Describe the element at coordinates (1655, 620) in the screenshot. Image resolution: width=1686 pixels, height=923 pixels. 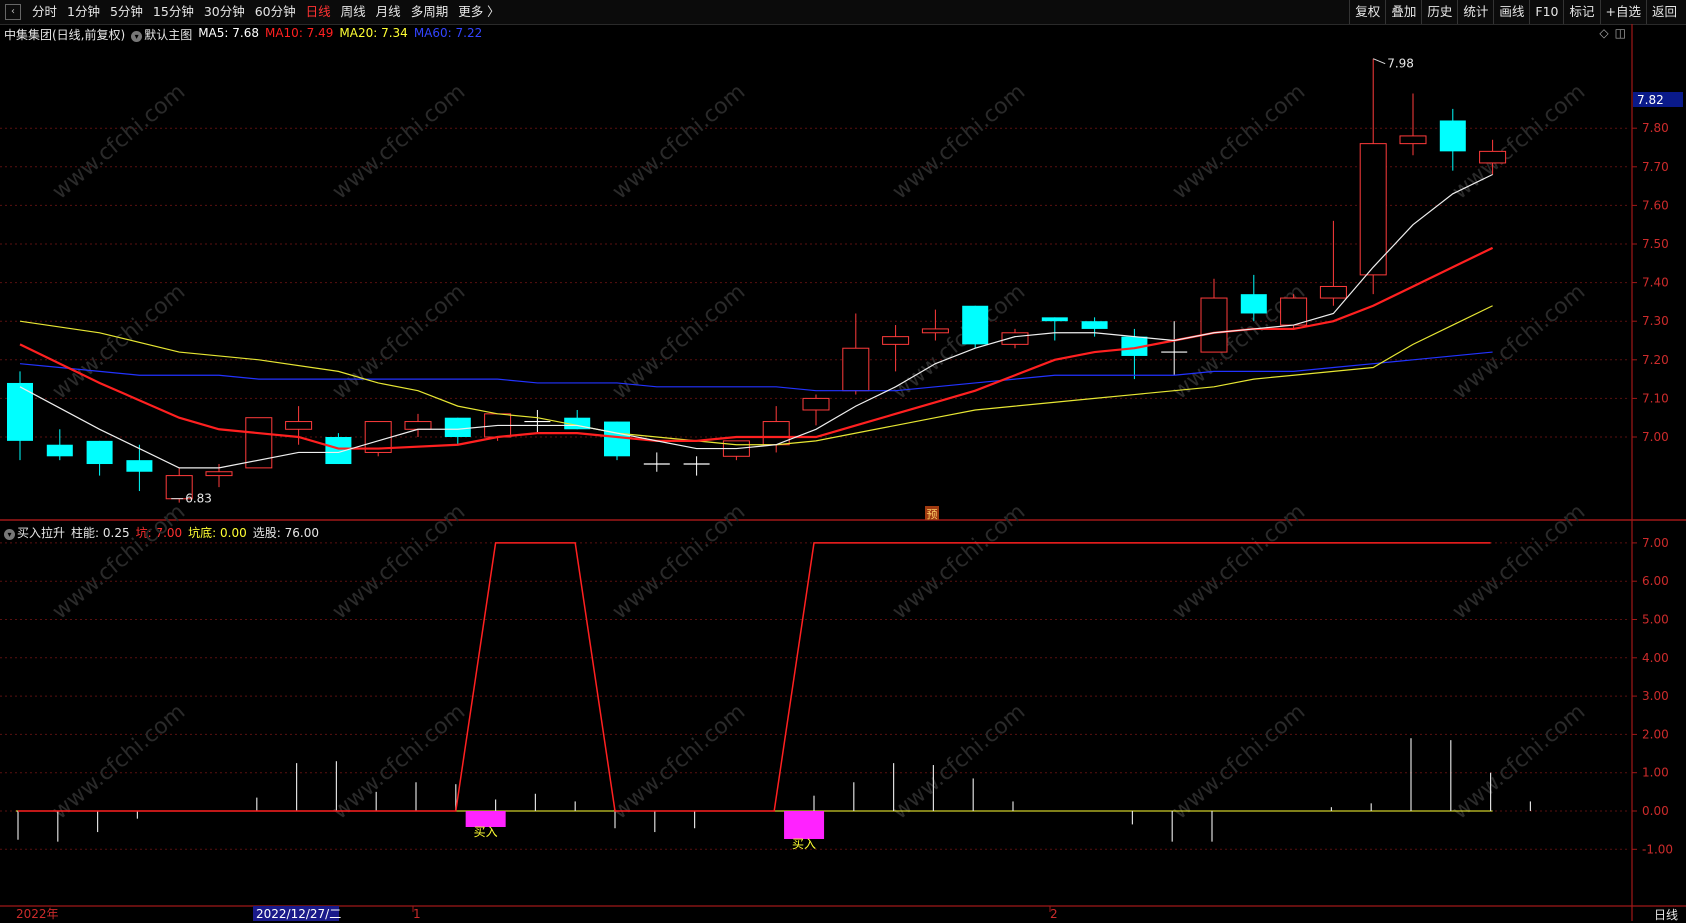
I see `sub-tick-label: 5.00` at that location.